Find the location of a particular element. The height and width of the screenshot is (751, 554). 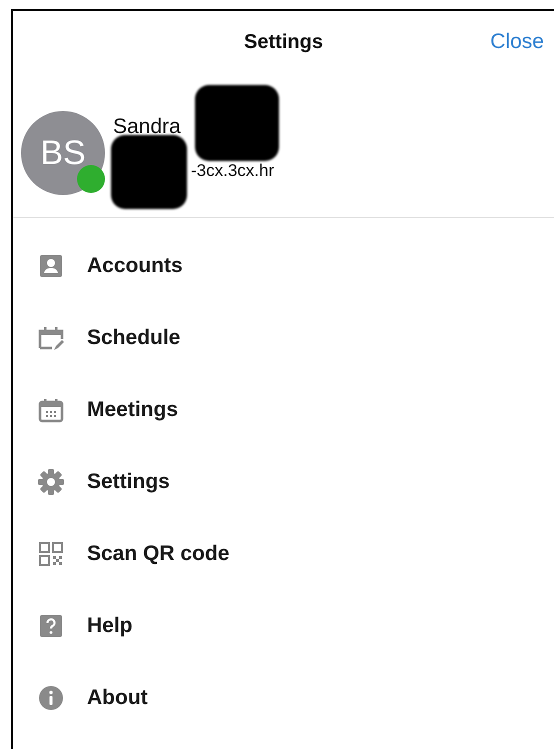

calendar-edit-icon is located at coordinates (51, 338).